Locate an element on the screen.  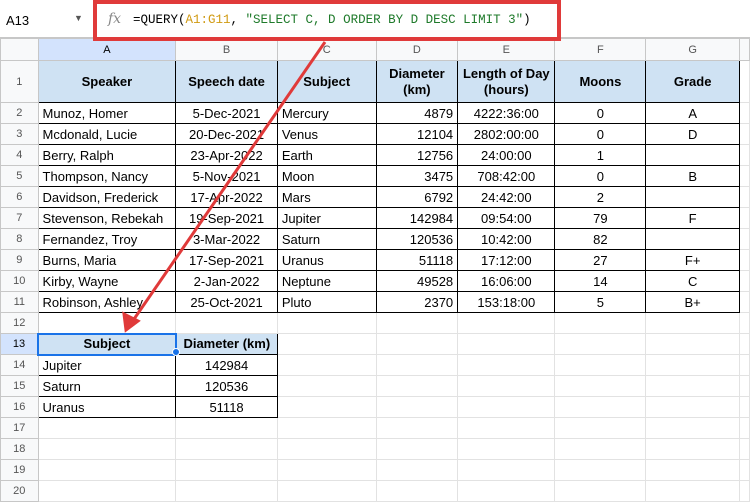
cell: 4222:36:00 is located at coordinates (506, 113).